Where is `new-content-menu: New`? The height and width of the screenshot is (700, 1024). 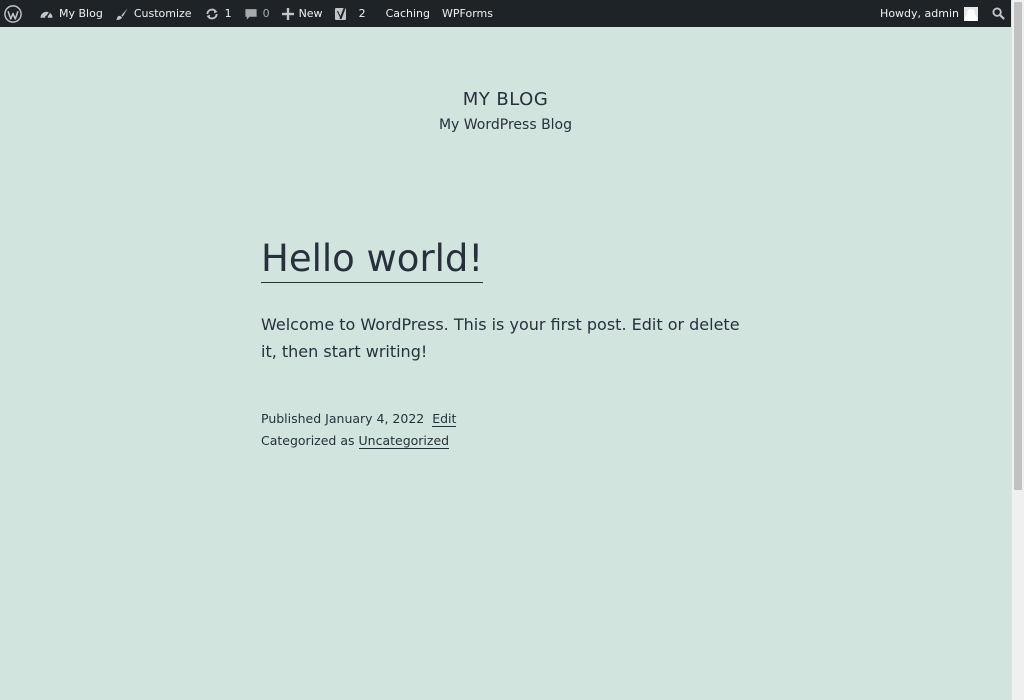 new-content-menu: New is located at coordinates (302, 13).